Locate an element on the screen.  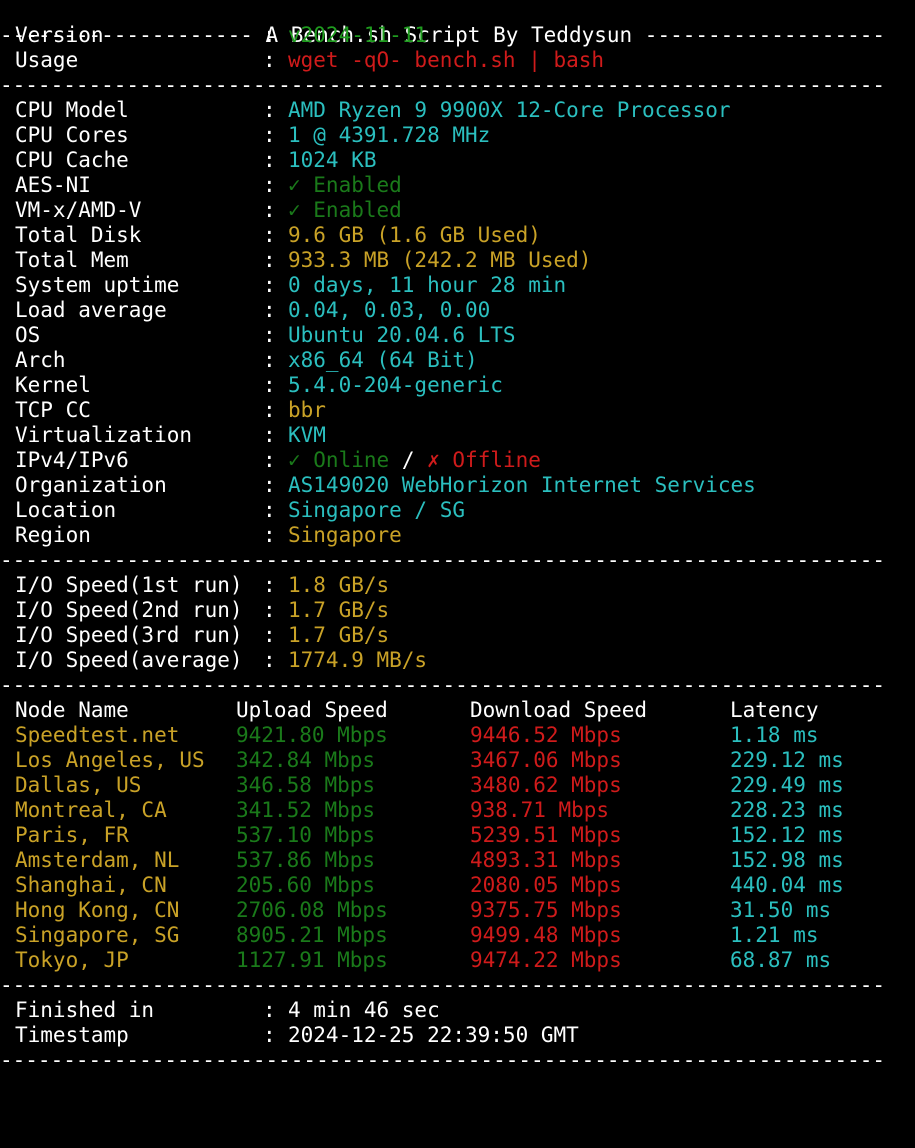
system-info-line: Virtualization: KVM is located at coordinates (457, 435).